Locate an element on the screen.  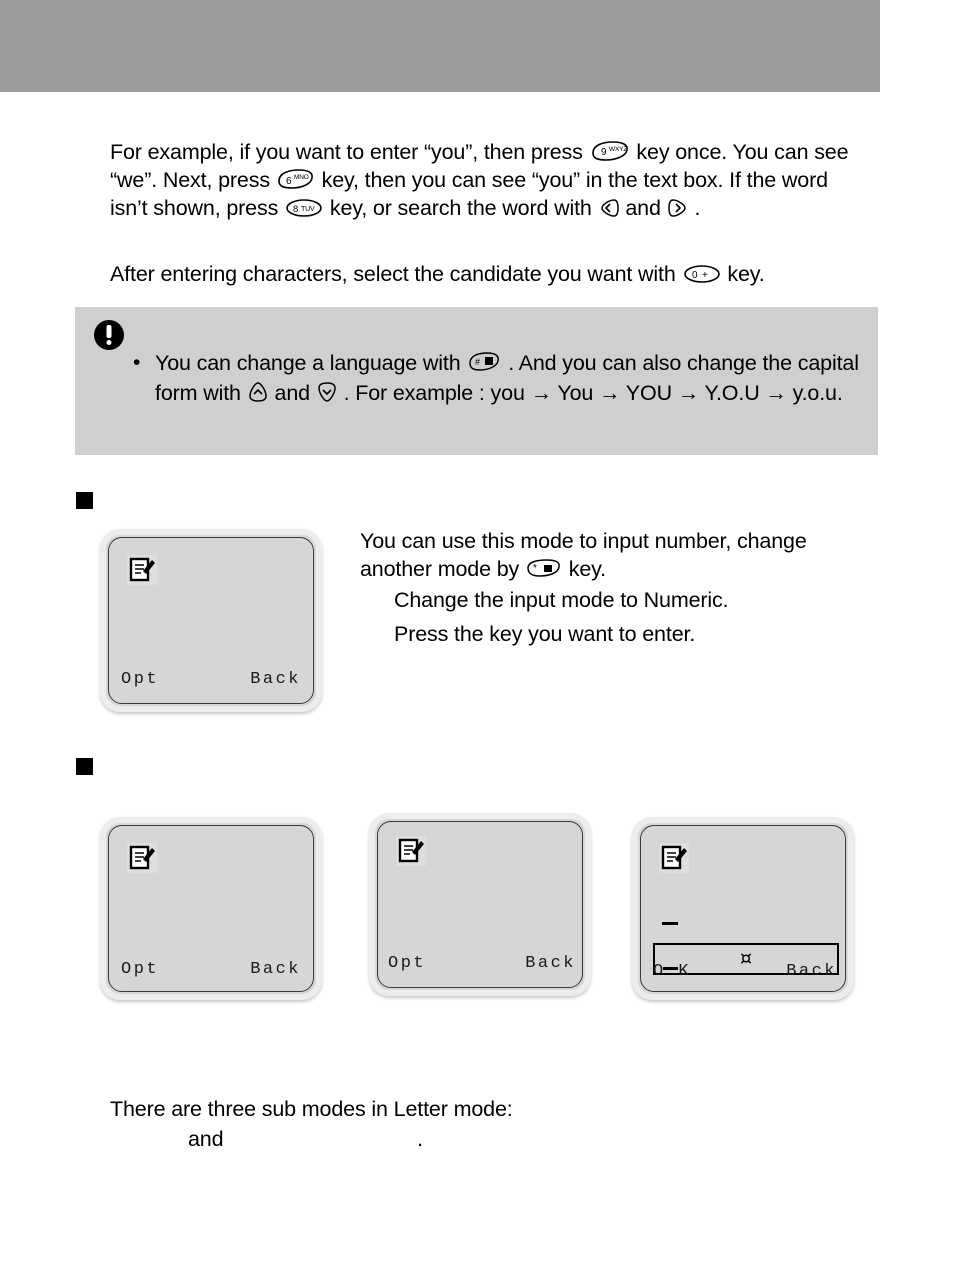
phone-screen-letter-1: Opt Back is located at coordinates (211, 908).